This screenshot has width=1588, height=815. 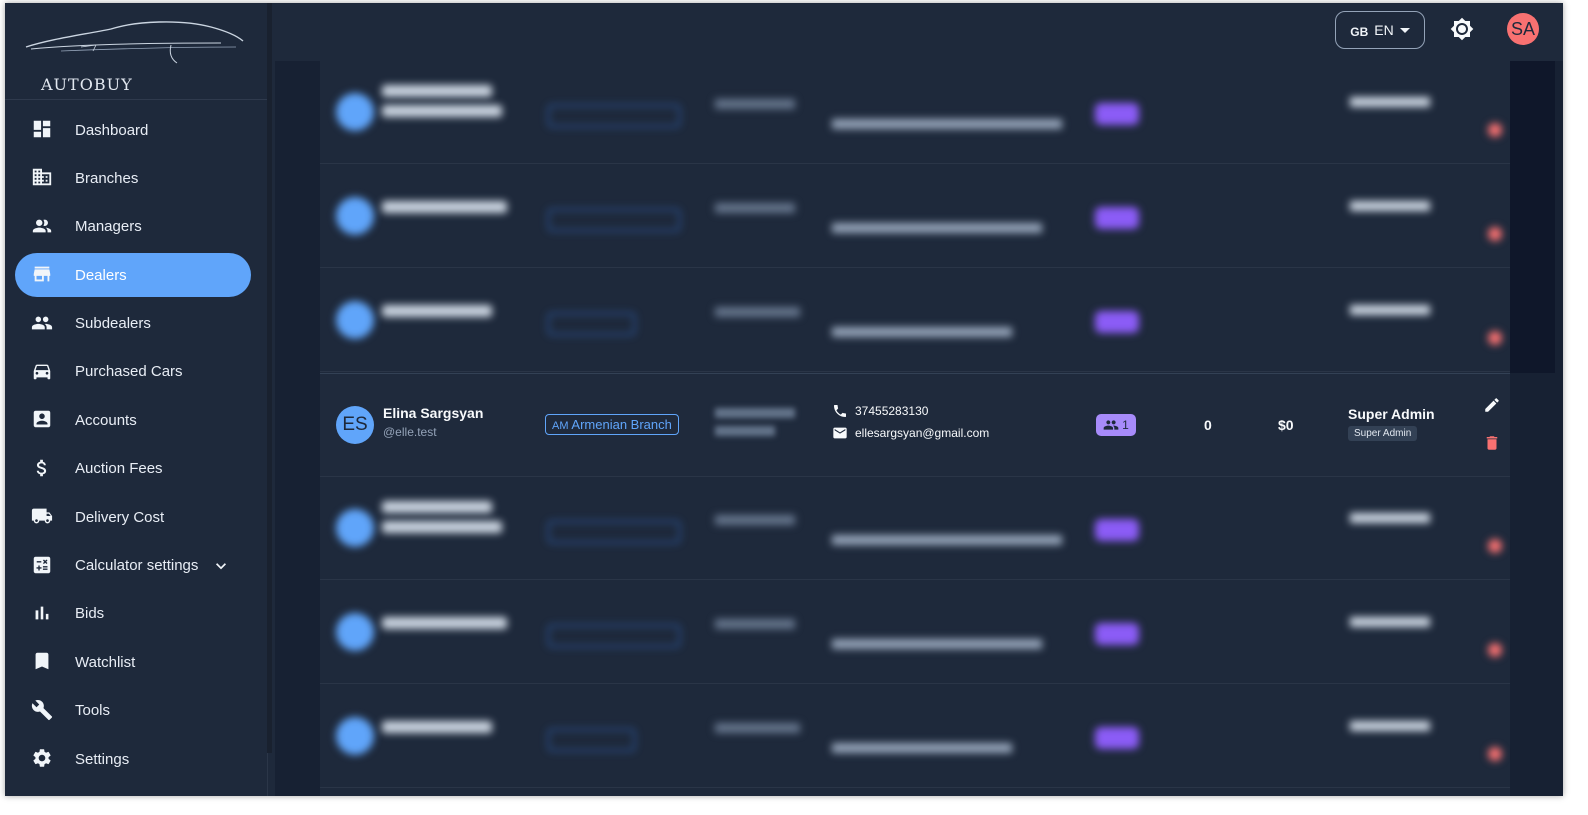 What do you see at coordinates (269, 378) in the screenshot?
I see `sidebar-scrollbar` at bounding box center [269, 378].